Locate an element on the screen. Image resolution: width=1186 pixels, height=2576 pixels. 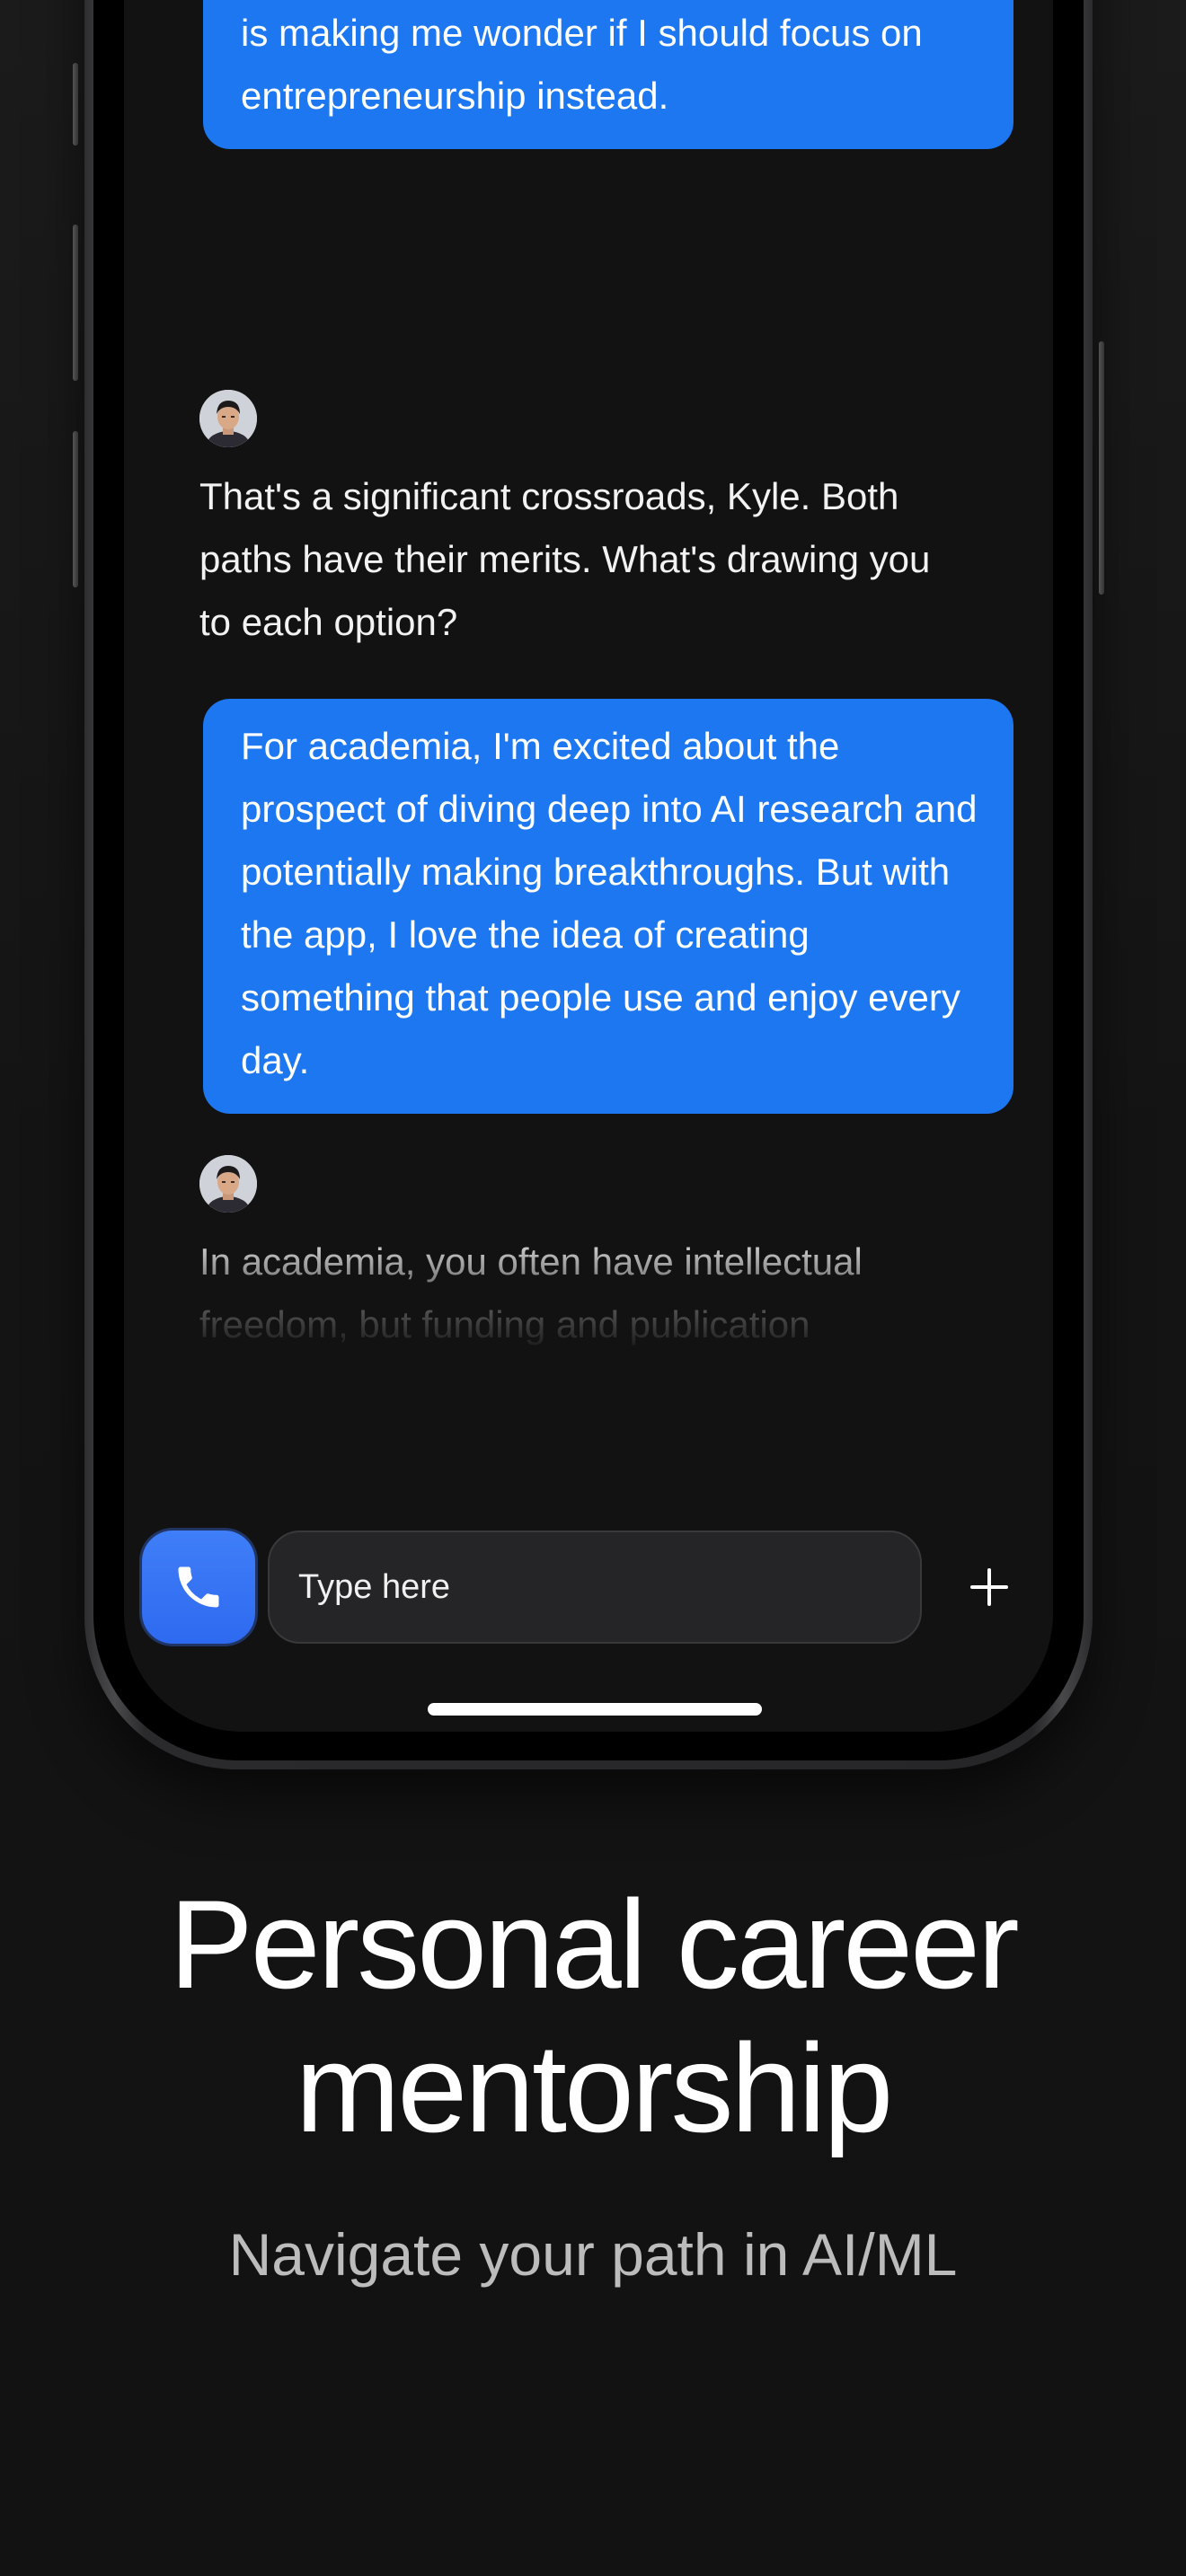
phone-side-button is located at coordinates (75, 104).